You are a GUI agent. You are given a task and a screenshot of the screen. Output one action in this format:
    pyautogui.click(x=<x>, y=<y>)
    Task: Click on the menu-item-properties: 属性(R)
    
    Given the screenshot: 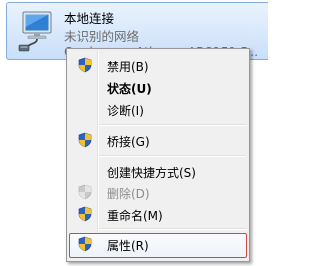 What is the action you would take?
    pyautogui.click(x=158, y=245)
    